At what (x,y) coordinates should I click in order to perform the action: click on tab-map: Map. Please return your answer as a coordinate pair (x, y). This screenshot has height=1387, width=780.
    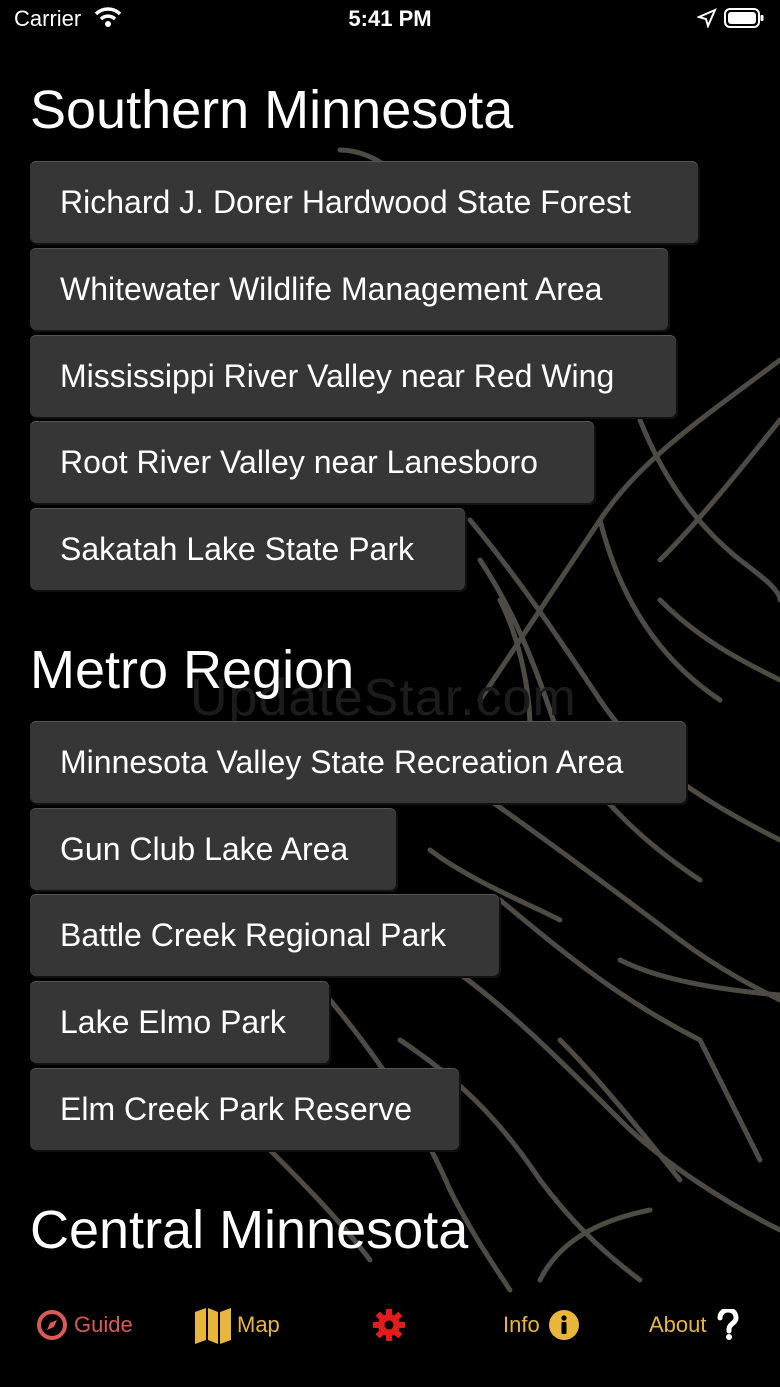
    Looking at the image, I should click on (236, 1325).